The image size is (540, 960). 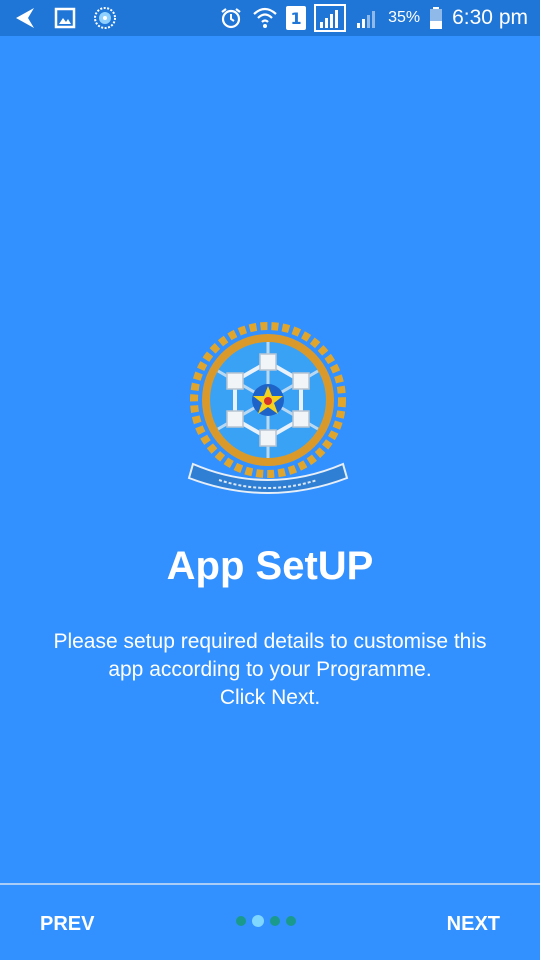 I want to click on alarm-icon, so click(x=231, y=18).